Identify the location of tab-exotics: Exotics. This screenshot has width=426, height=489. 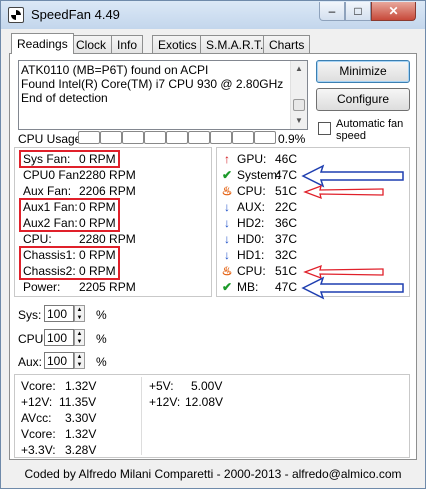
(177, 44).